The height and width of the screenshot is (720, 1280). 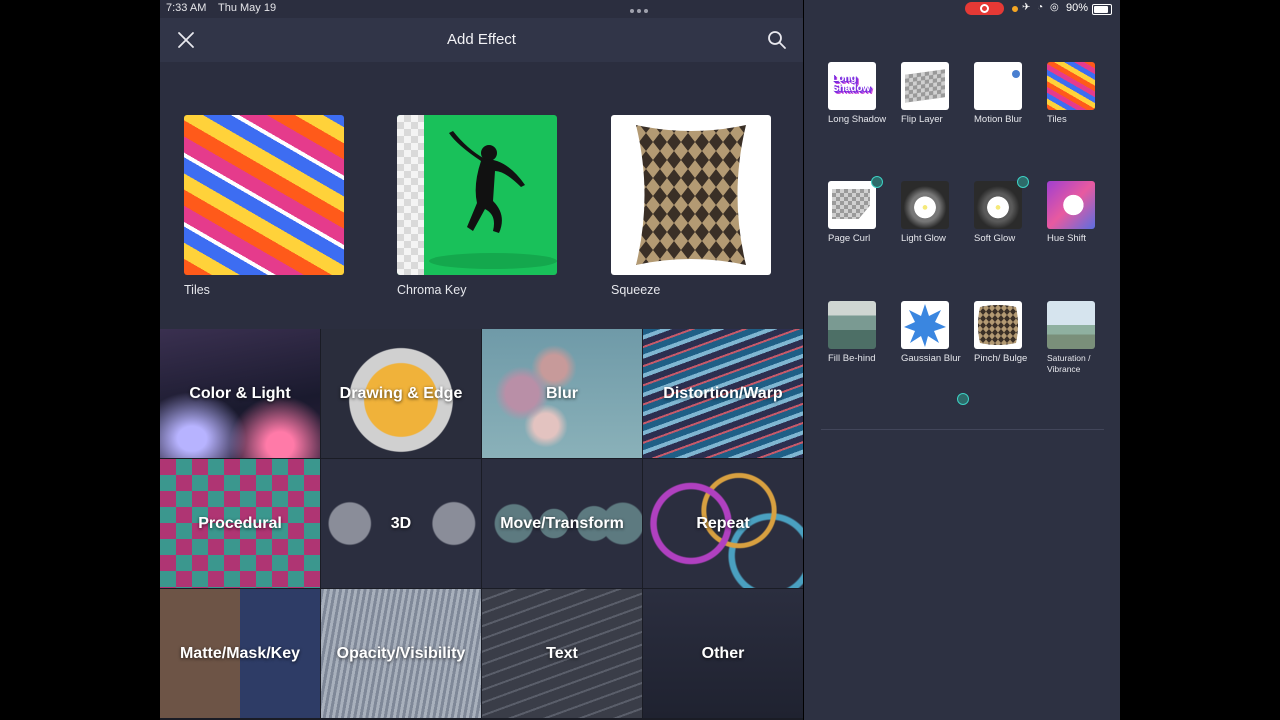 I want to click on category-distortion-warp: Distortion/Warp, so click(x=723, y=393).